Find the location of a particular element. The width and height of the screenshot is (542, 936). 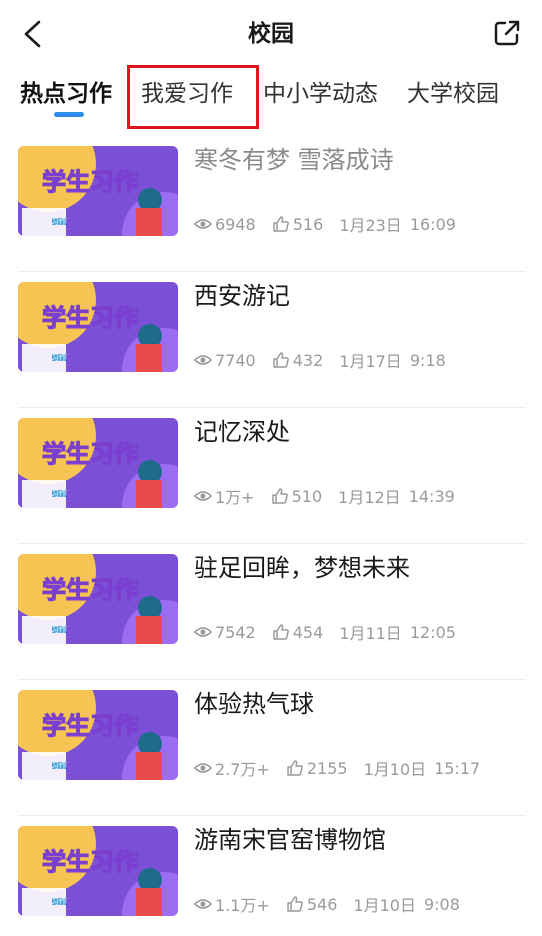

like-count: 454 is located at coordinates (308, 632).